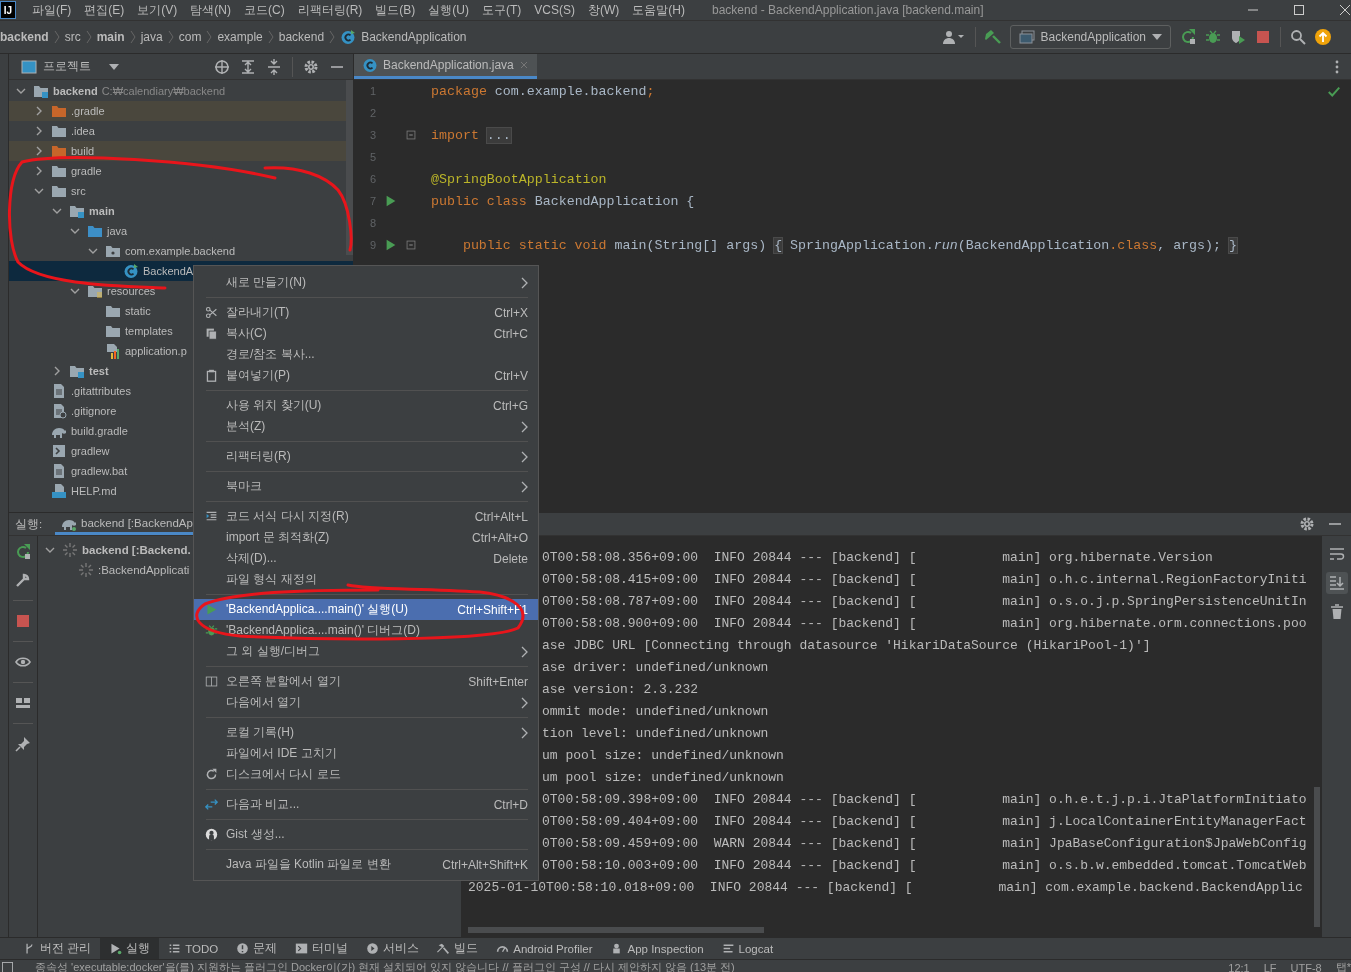  I want to click on menu-item: 그 외 실행/디버그, so click(366, 651).